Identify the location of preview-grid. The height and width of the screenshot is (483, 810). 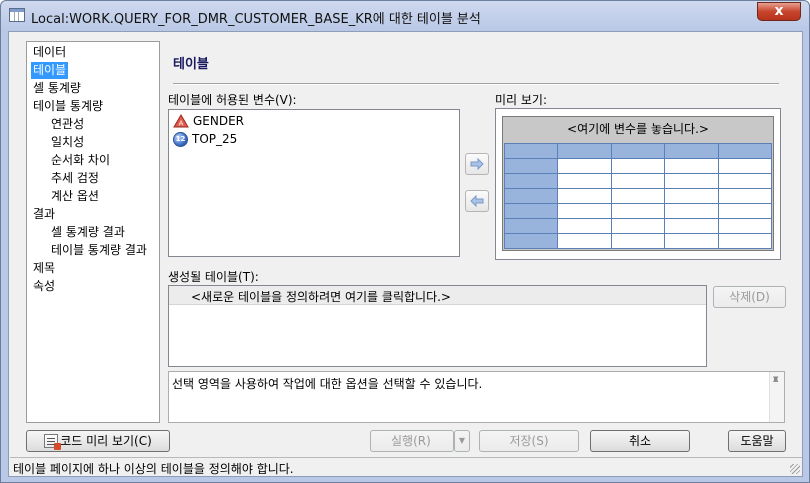
(638, 196).